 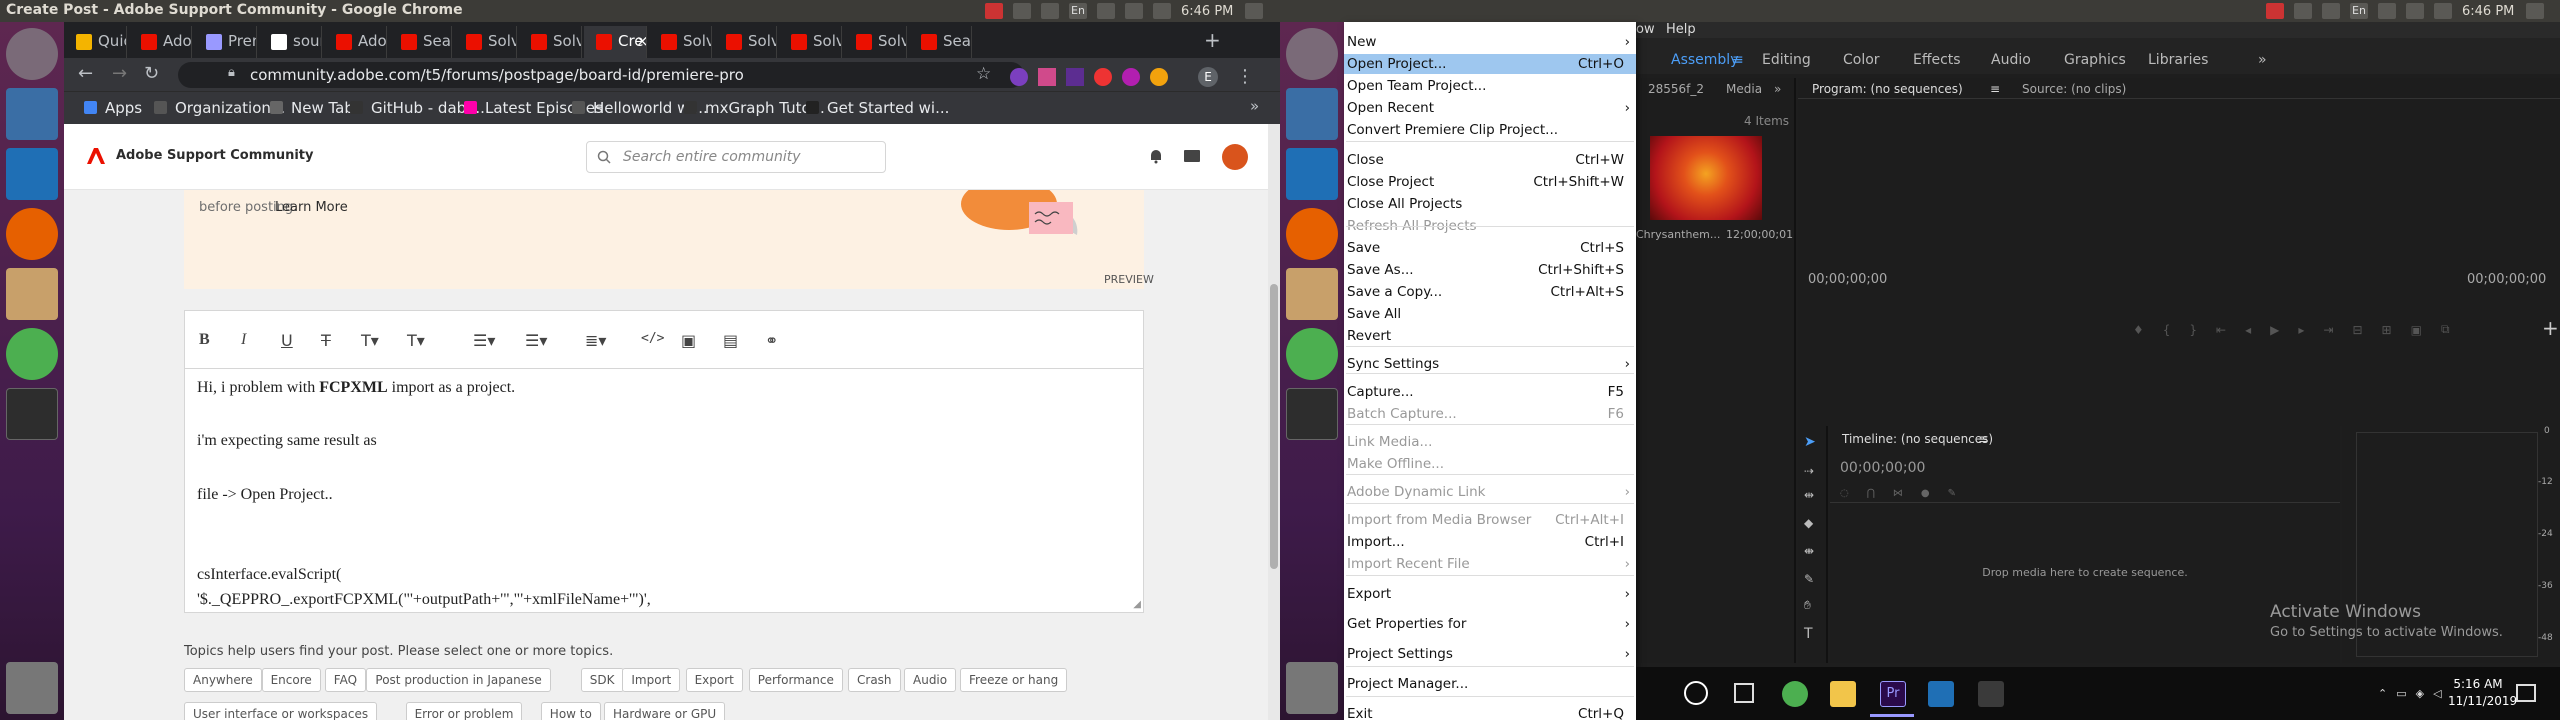 I want to click on clock-left: 6:46 PM, so click(x=1207, y=11).